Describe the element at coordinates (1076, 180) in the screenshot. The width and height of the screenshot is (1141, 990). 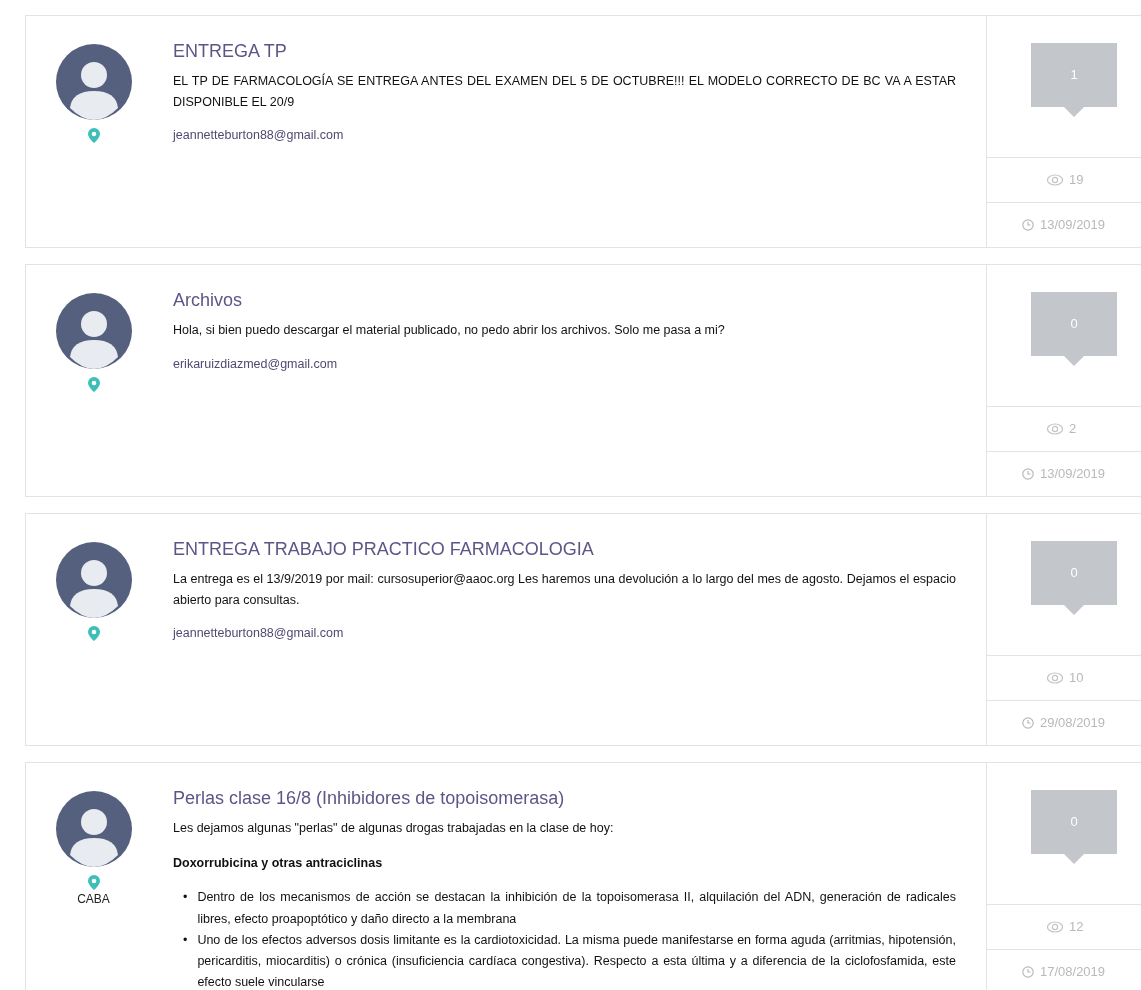
I see `view-count: 19` at that location.